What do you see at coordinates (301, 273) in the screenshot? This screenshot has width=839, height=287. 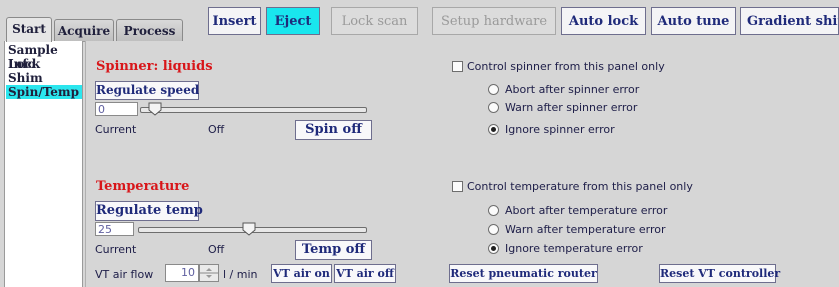 I see `vt-air-on-button: VT air on` at bounding box center [301, 273].